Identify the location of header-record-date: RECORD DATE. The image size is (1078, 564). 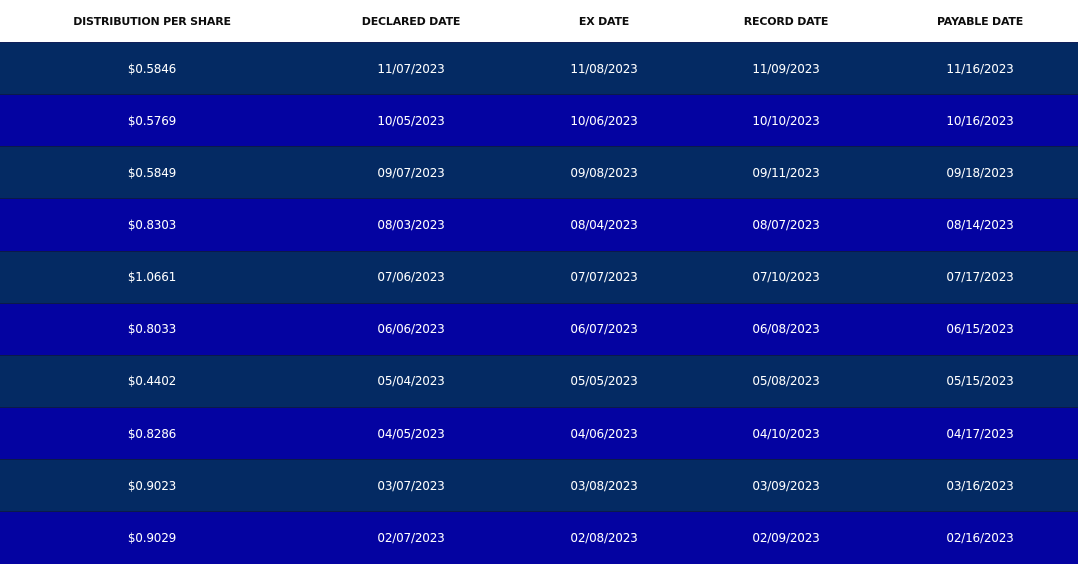
(786, 21).